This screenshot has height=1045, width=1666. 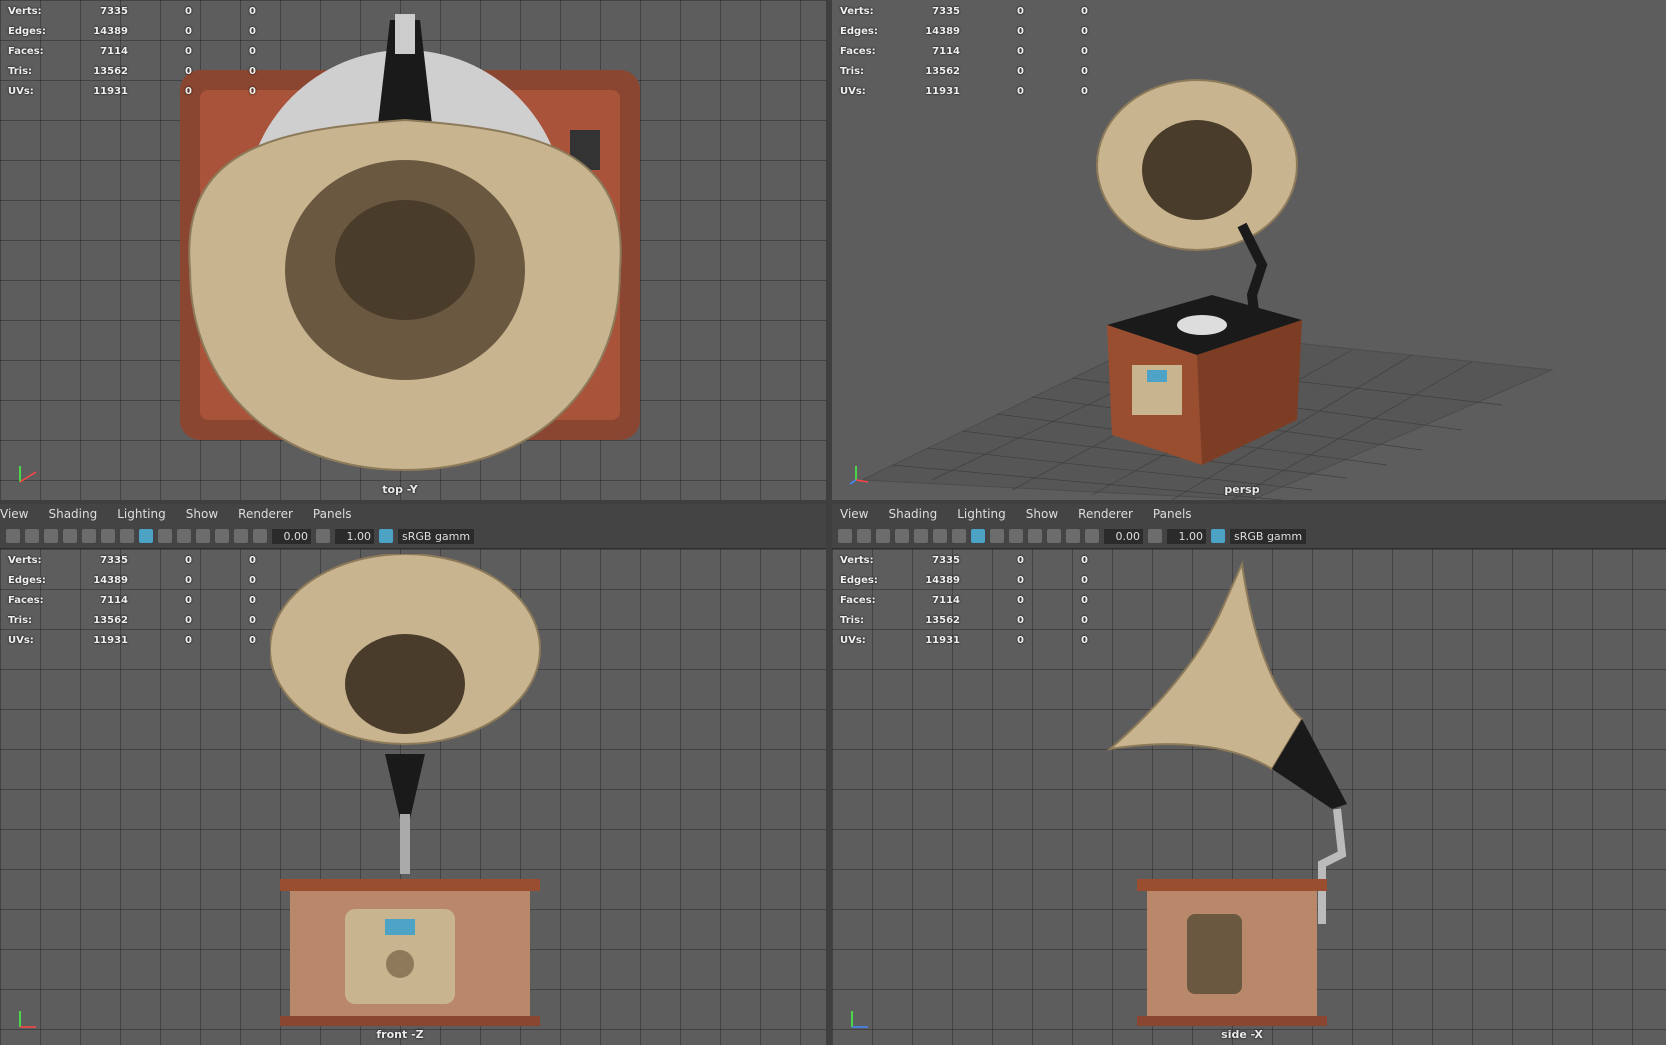 What do you see at coordinates (405, 790) in the screenshot?
I see `gramophone-front-view` at bounding box center [405, 790].